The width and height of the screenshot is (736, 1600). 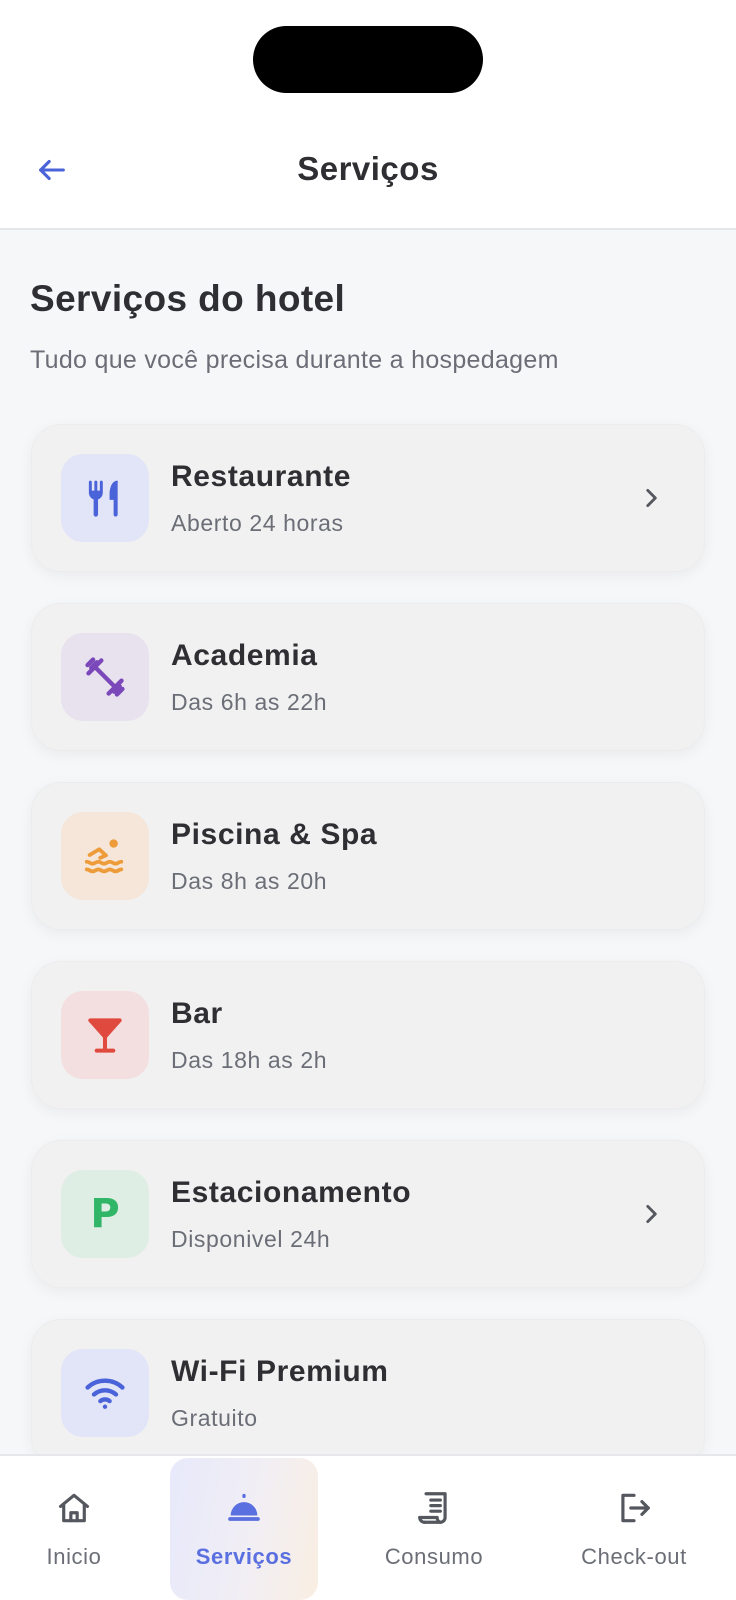 What do you see at coordinates (280, 1371) in the screenshot?
I see `service-name: Wi-Fi Premium` at bounding box center [280, 1371].